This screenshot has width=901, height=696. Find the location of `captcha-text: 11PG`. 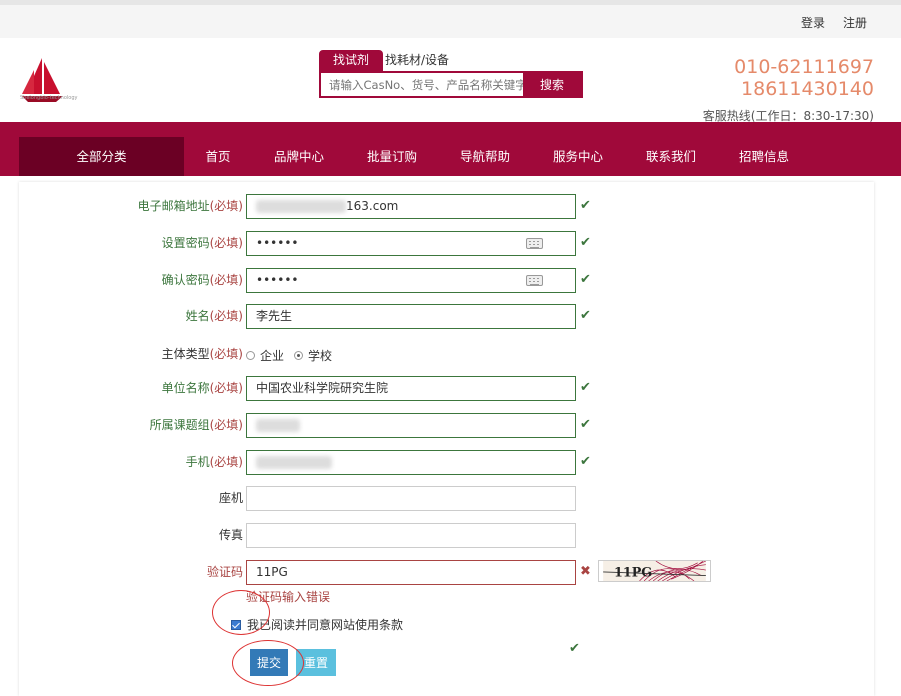

captcha-text: 11PG is located at coordinates (633, 571).